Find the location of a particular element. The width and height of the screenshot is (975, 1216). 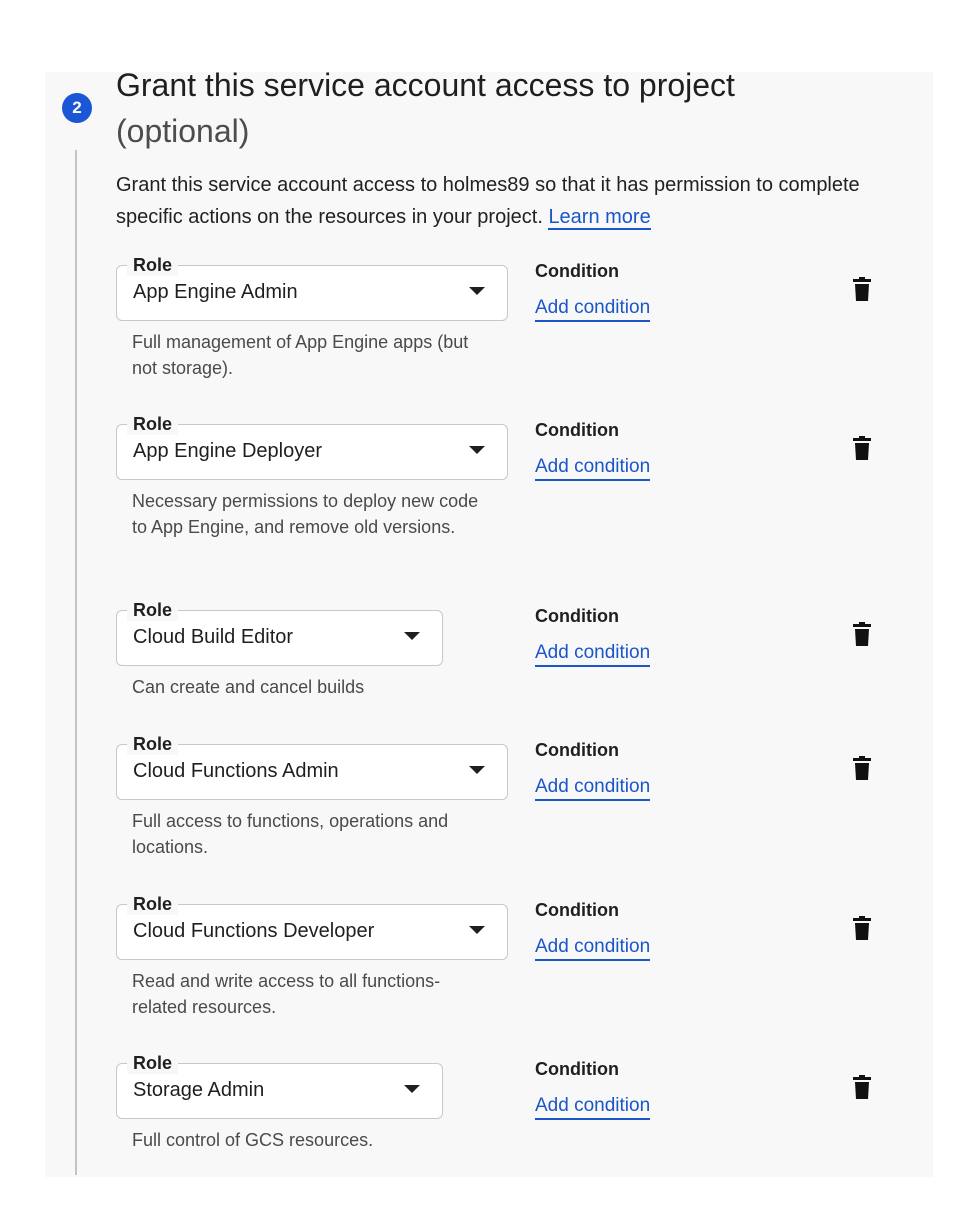

role-select: Role App Engine Deployer is located at coordinates (312, 446).